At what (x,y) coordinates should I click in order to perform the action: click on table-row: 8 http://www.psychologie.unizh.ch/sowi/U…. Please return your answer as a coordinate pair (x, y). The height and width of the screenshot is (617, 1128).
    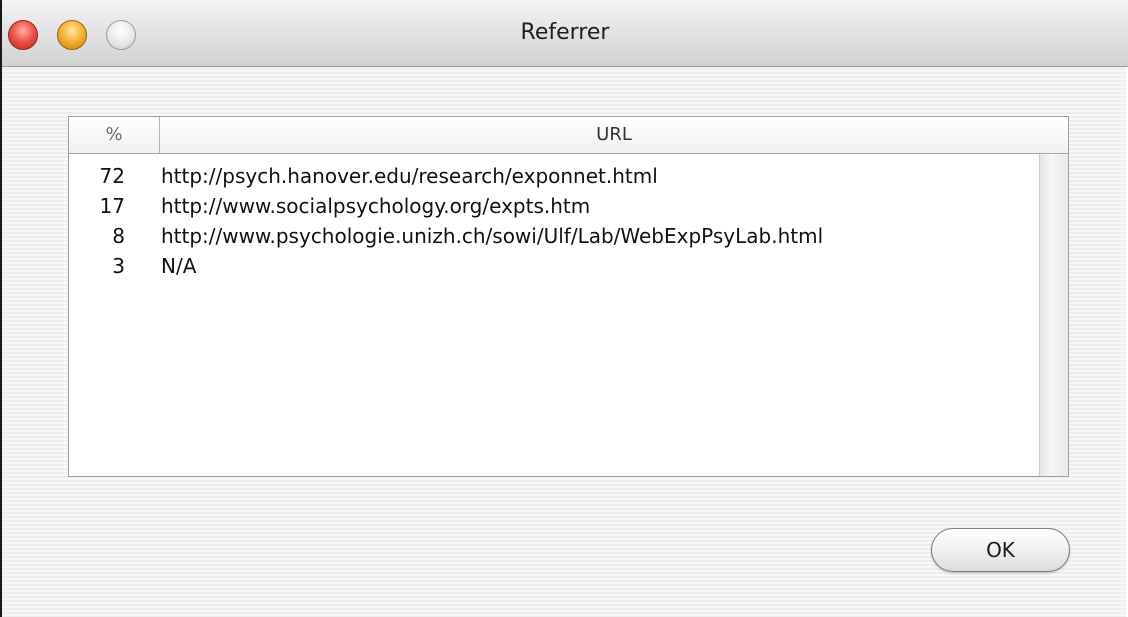
    Looking at the image, I should click on (553, 236).